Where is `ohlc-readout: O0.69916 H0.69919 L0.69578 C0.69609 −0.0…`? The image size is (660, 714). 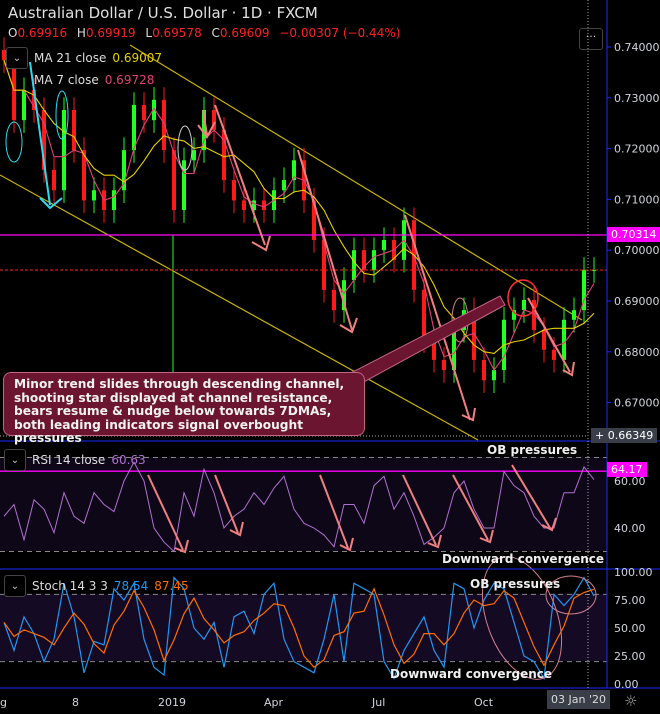 ohlc-readout: O0.69916 H0.69919 L0.69578 C0.69609 −0.0… is located at coordinates (207, 33).